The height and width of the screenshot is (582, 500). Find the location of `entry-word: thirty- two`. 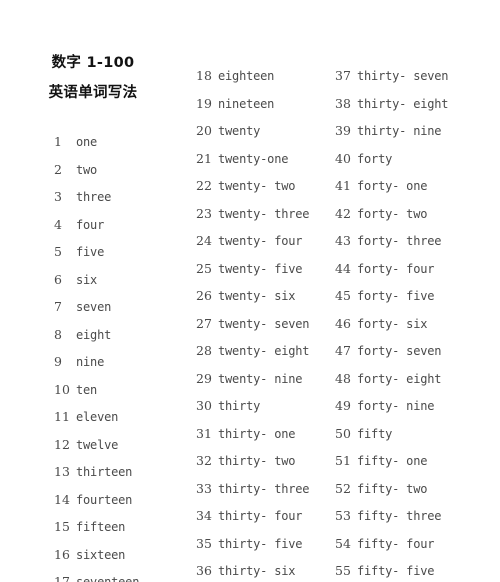

entry-word: thirty- two is located at coordinates (257, 461).